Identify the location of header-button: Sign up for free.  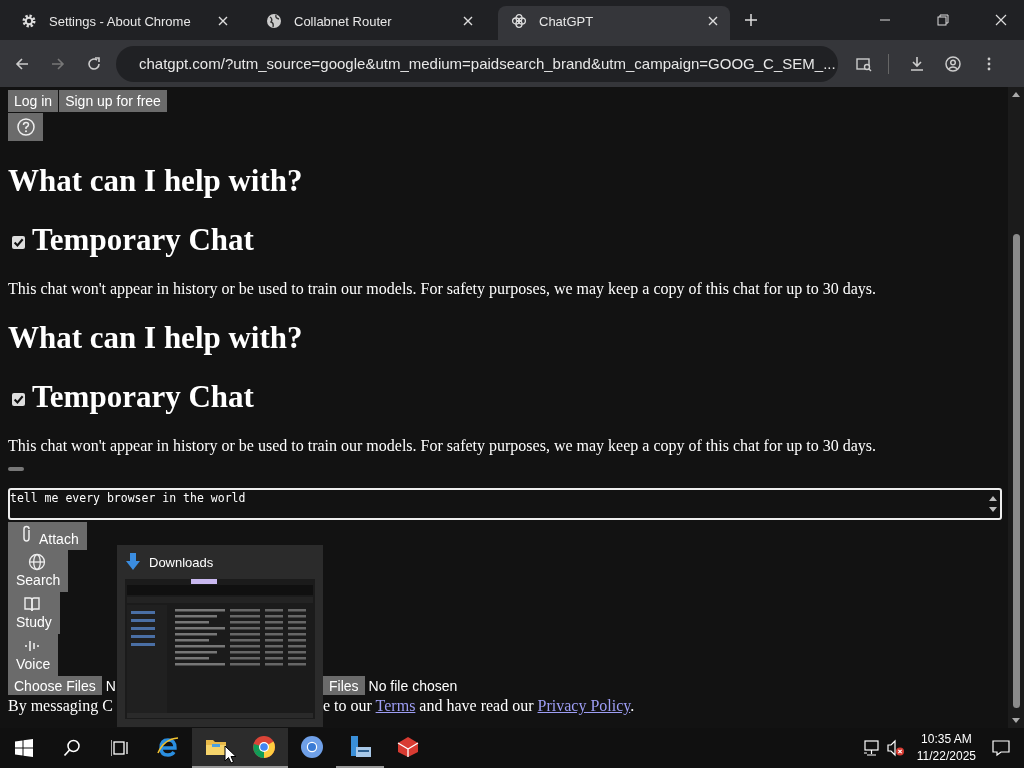
(113, 101).